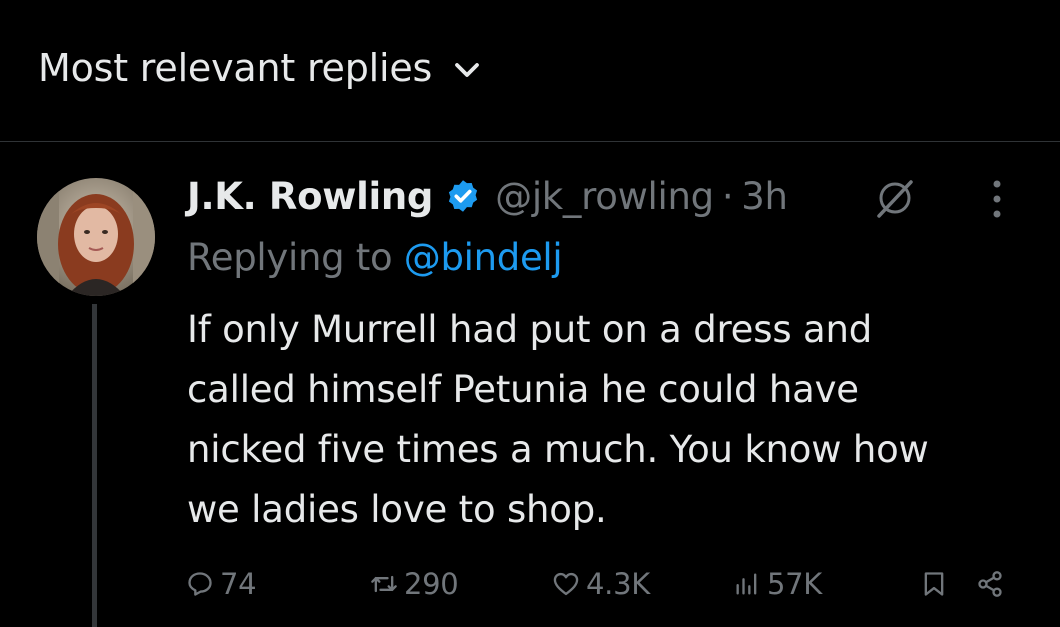  I want to click on repost-count: 290, so click(431, 584).